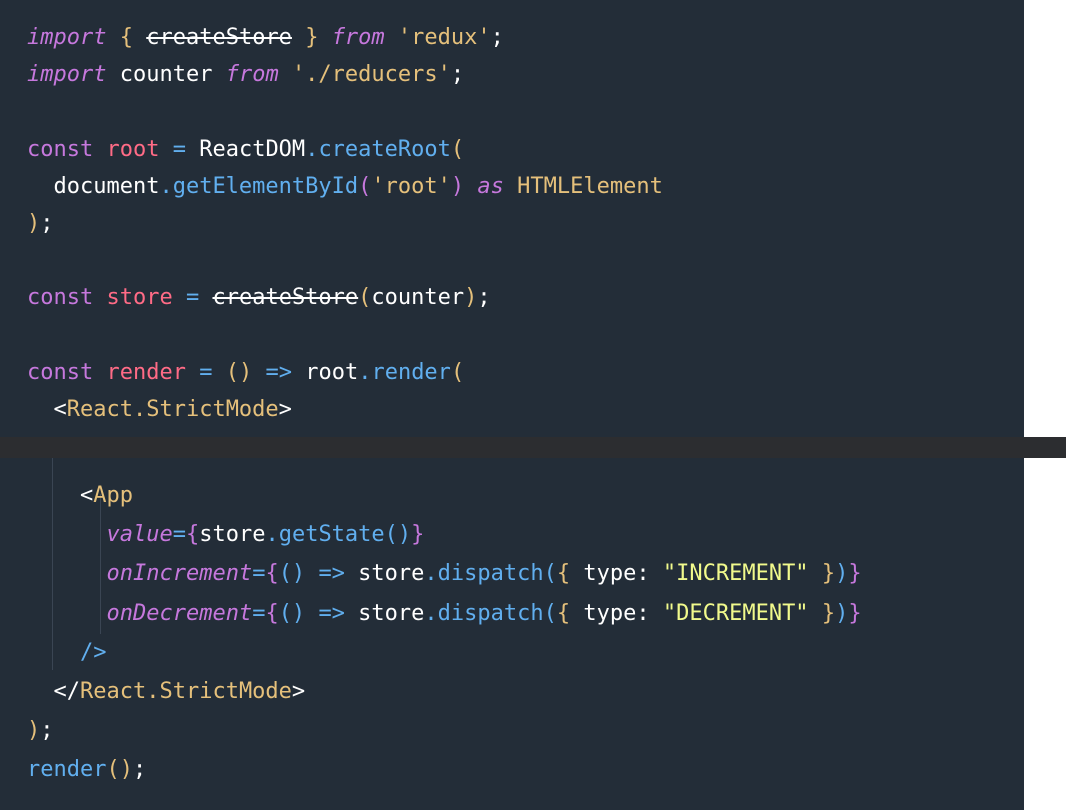  What do you see at coordinates (285, 409) in the screenshot?
I see `code-token: >` at bounding box center [285, 409].